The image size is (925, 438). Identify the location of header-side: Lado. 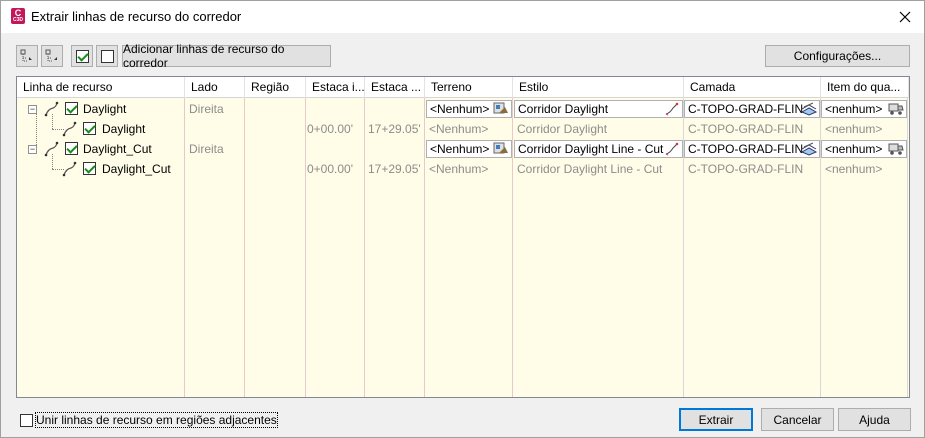
(215, 87).